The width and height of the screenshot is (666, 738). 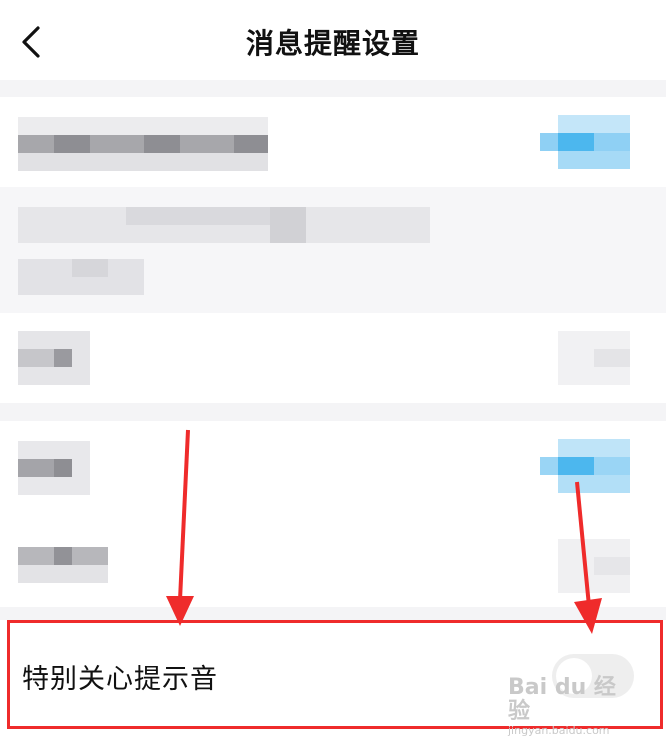 I want to click on nav-header: 消息提醒设置, so click(x=333, y=40).